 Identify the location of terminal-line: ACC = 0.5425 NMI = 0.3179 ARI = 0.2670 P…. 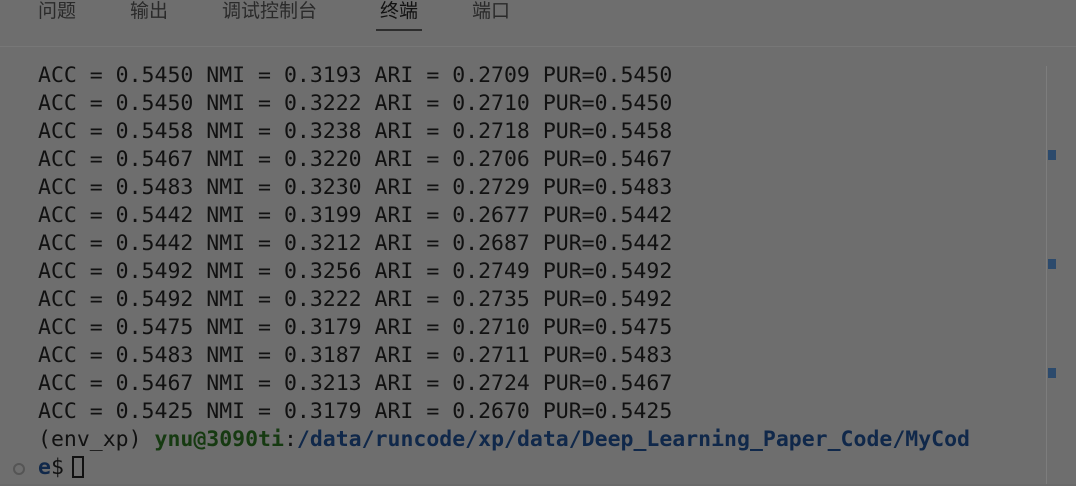
(355, 411).